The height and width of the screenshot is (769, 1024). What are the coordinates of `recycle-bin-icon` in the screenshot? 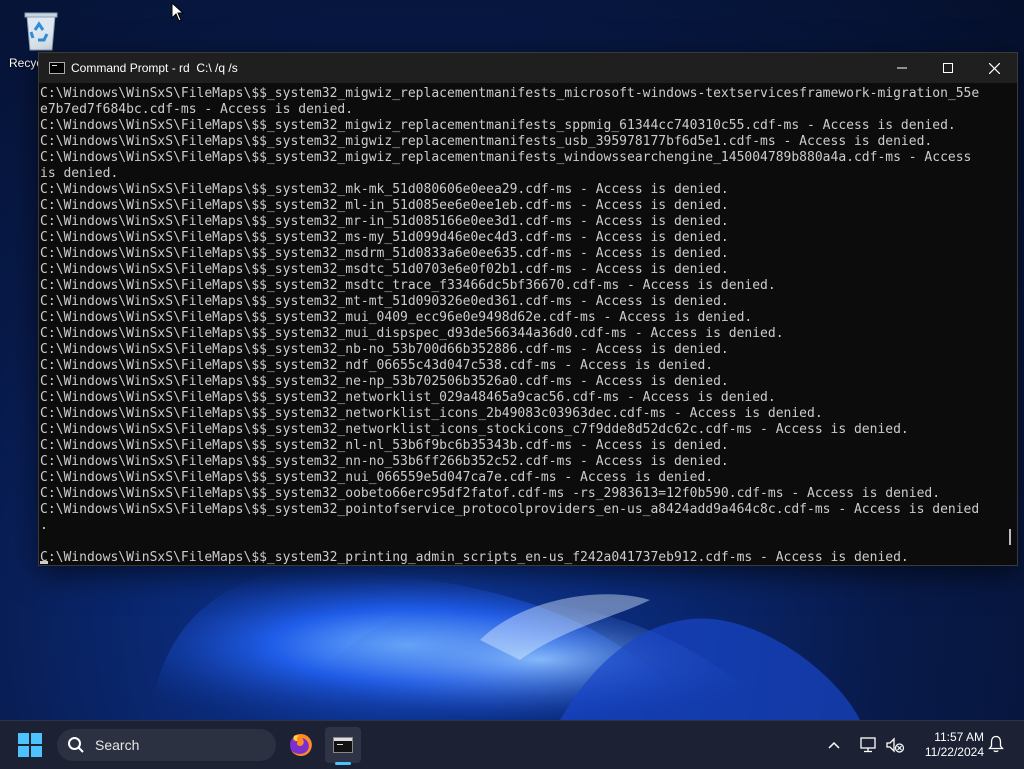 It's located at (41, 30).